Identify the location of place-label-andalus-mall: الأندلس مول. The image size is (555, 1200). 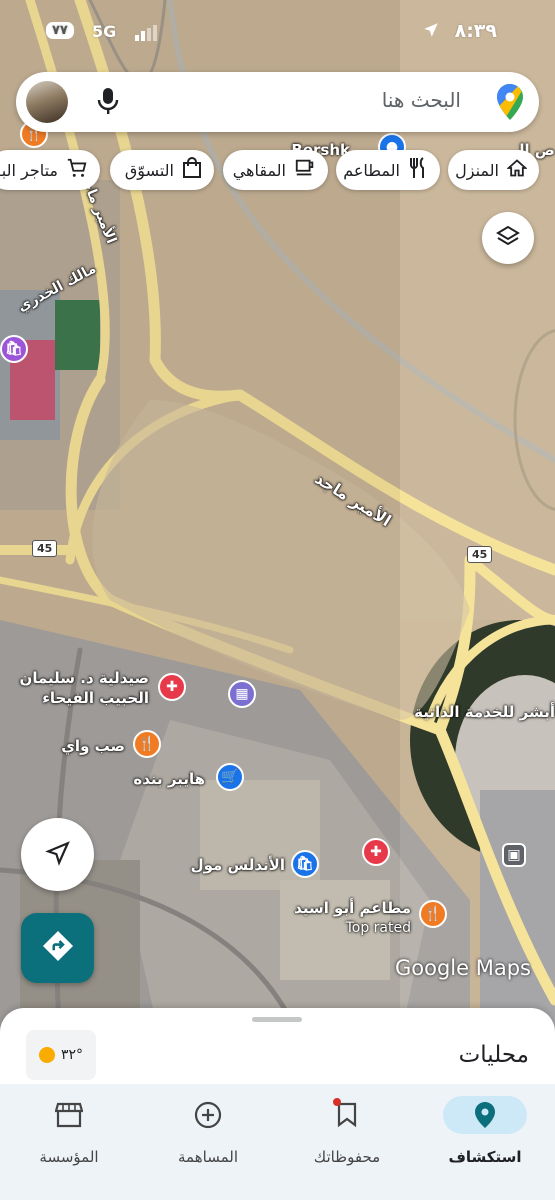
(238, 865).